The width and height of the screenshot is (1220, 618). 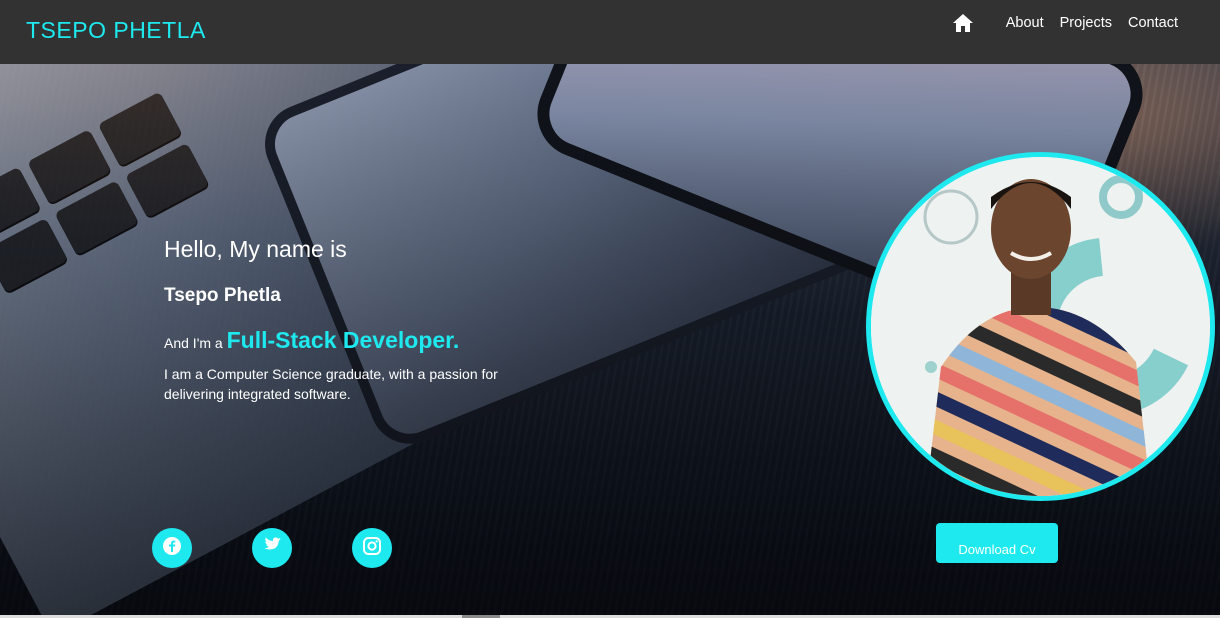 I want to click on nav-menu: About Projects Contact, so click(x=1065, y=23).